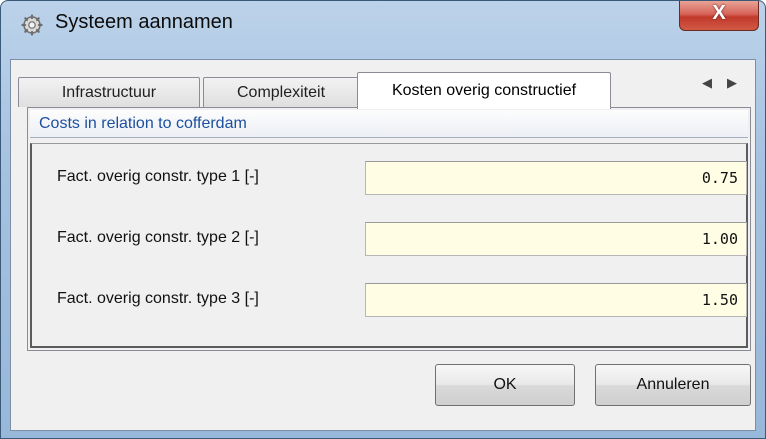 The width and height of the screenshot is (766, 439). What do you see at coordinates (144, 22) in the screenshot?
I see `window-title: Systeem aannamen` at bounding box center [144, 22].